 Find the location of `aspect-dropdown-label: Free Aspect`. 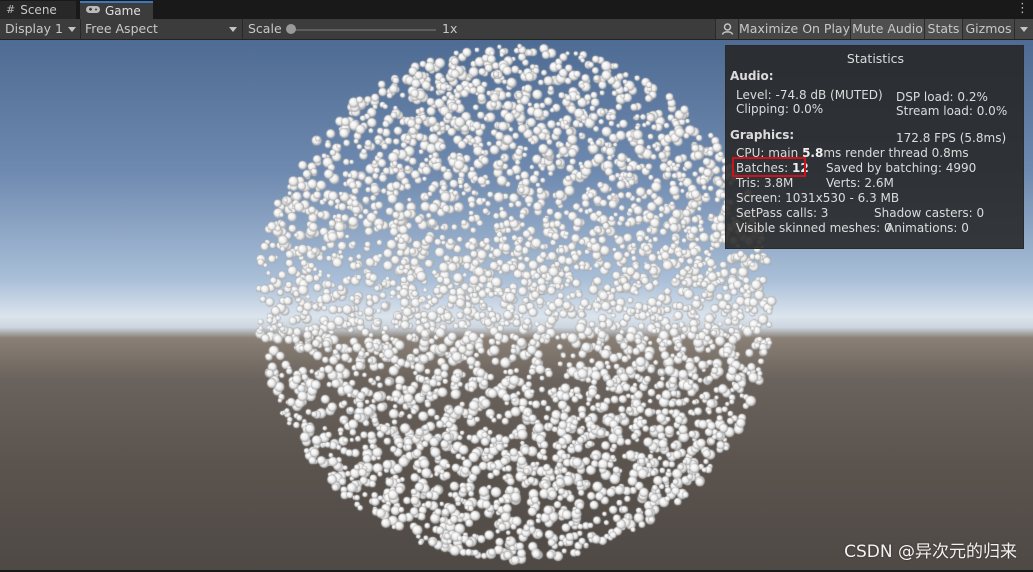

aspect-dropdown-label: Free Aspect is located at coordinates (121, 28).